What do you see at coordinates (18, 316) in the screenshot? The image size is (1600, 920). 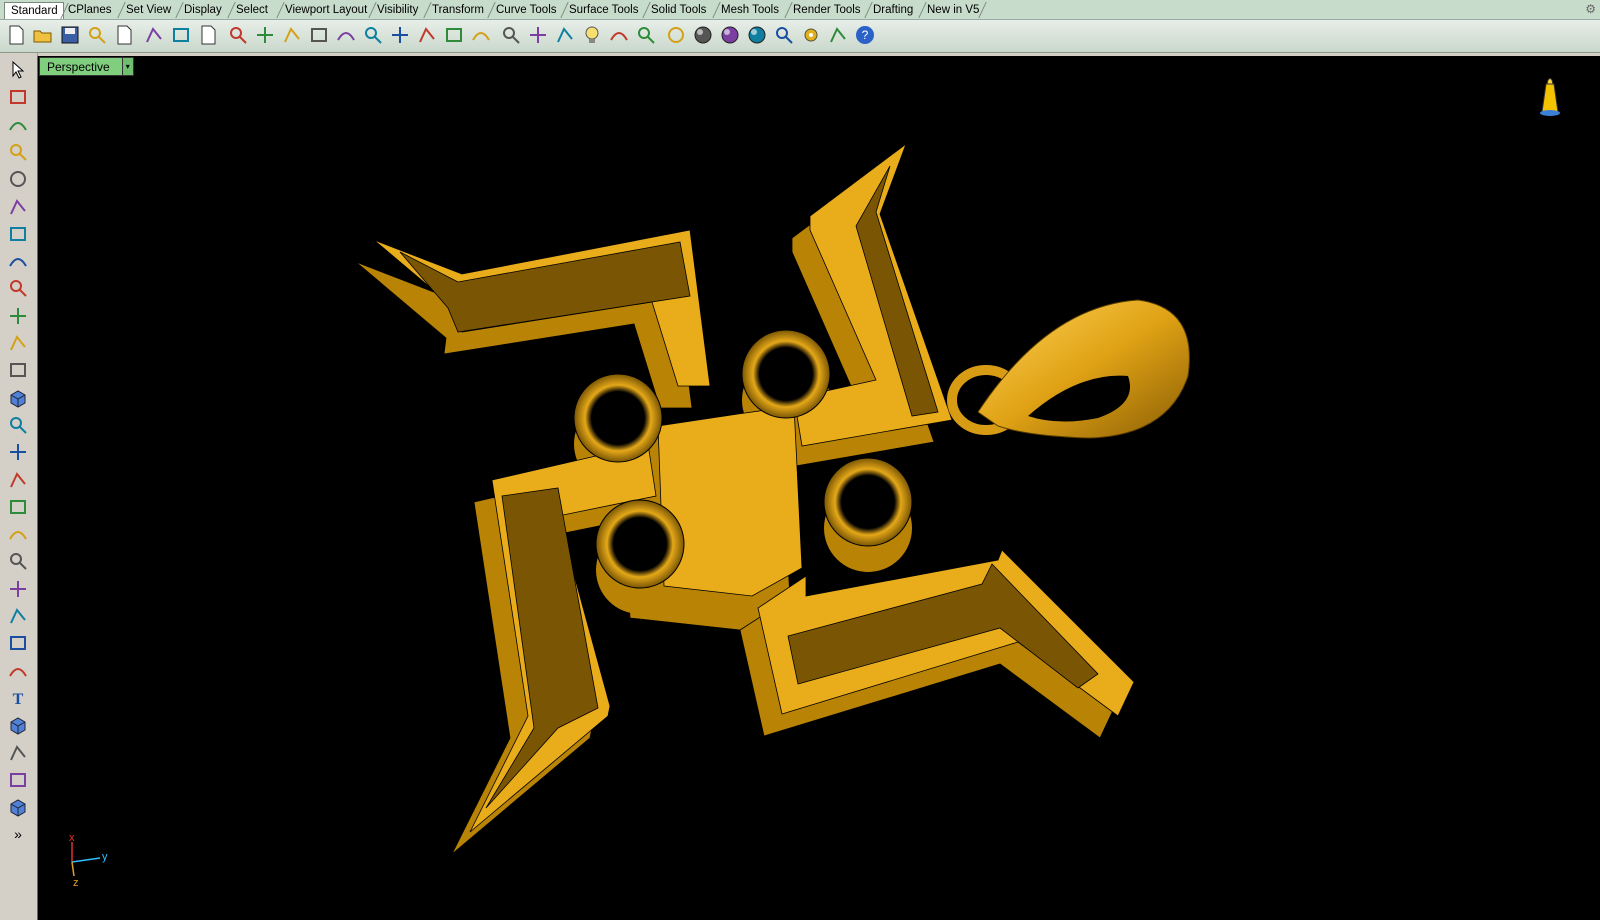 I see `fillet-icon` at bounding box center [18, 316].